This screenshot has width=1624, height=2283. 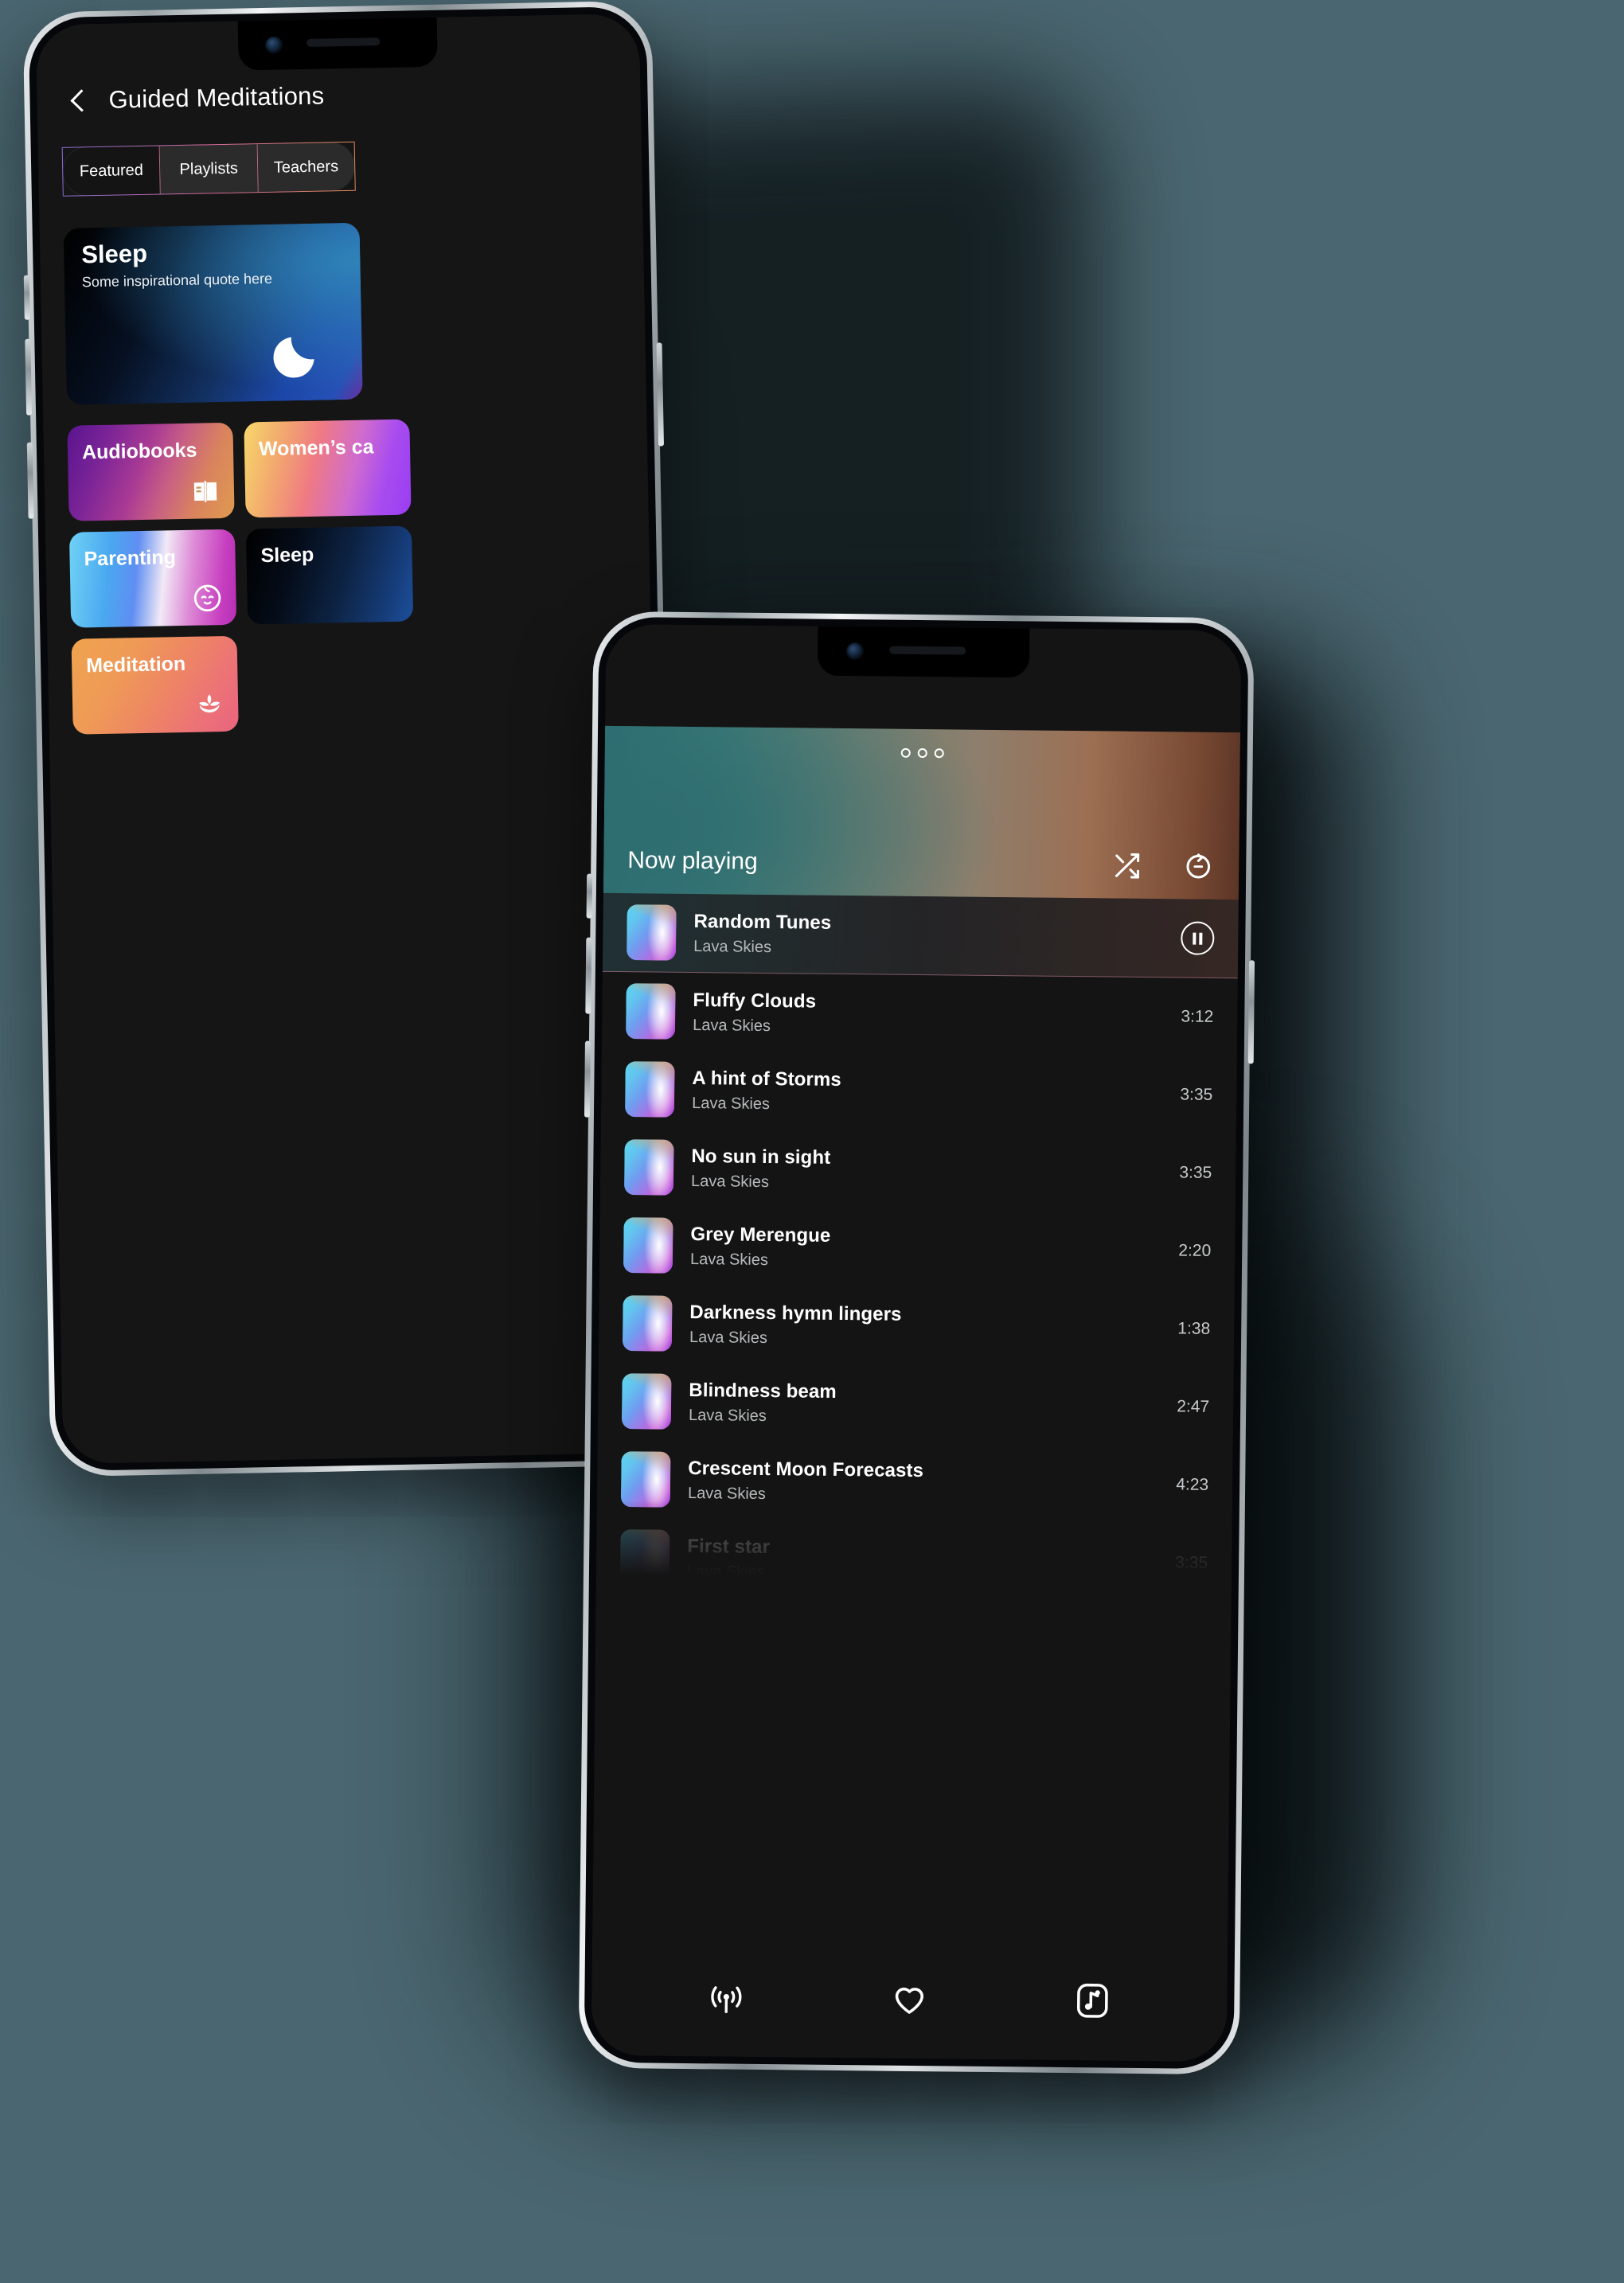 I want to click on tile-meditation: Meditation, so click(x=155, y=685).